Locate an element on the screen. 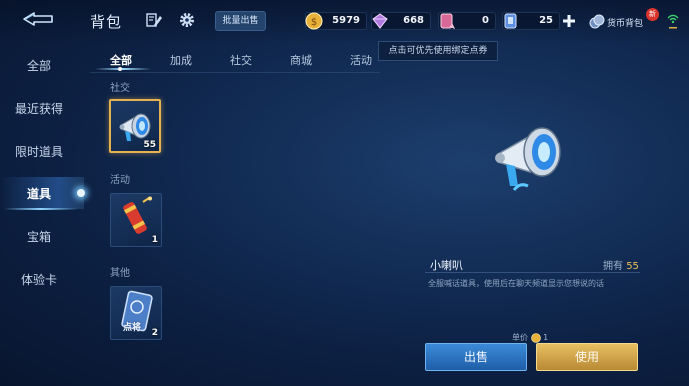 The height and width of the screenshot is (386, 689). currency-ticket: 0 is located at coordinates (467, 21).